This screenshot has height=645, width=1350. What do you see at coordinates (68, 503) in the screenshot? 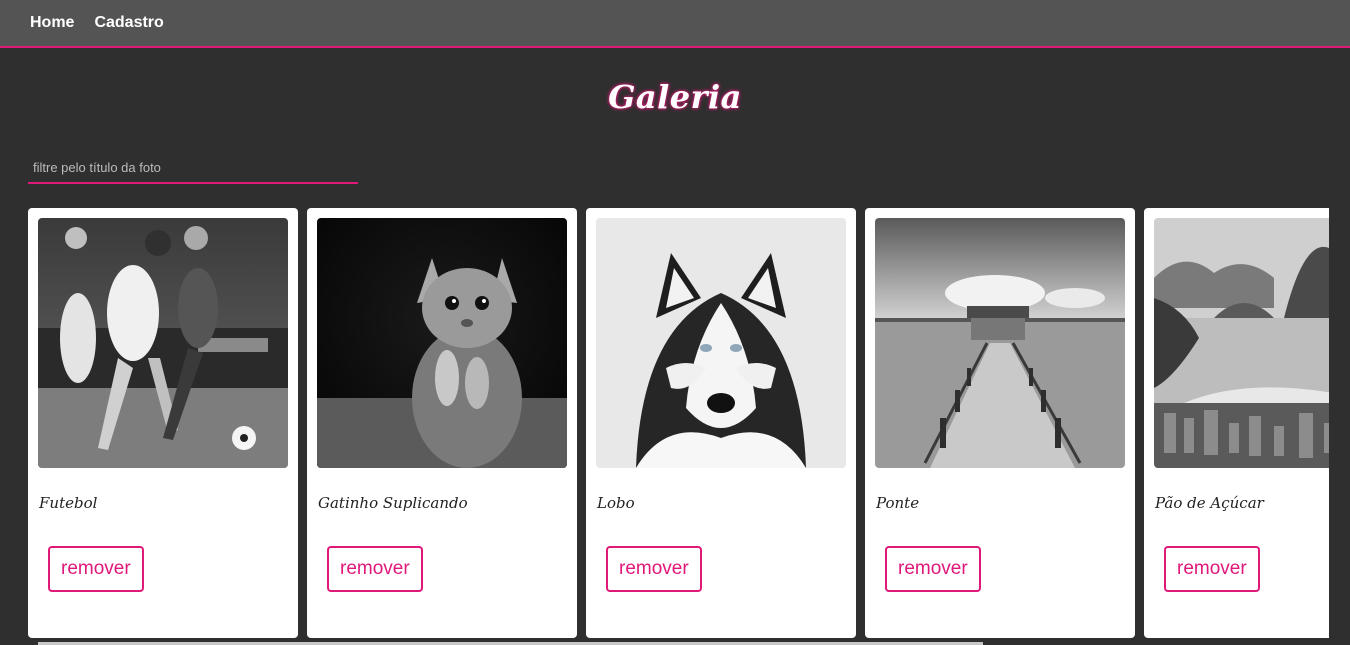
I see `photo-title: Futebol` at bounding box center [68, 503].